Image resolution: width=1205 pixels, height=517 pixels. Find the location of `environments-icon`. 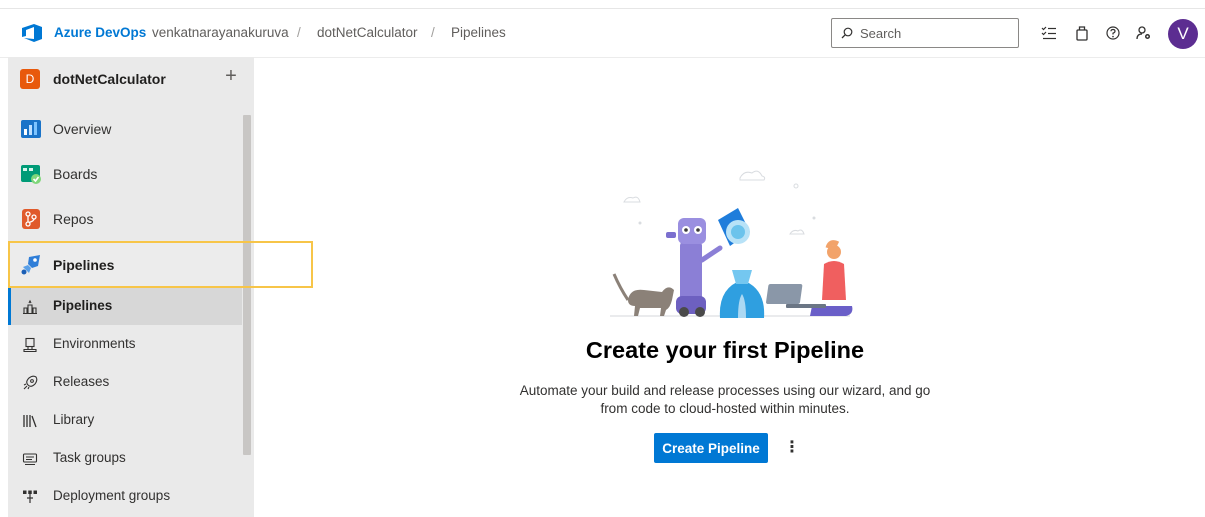

environments-icon is located at coordinates (30, 345).